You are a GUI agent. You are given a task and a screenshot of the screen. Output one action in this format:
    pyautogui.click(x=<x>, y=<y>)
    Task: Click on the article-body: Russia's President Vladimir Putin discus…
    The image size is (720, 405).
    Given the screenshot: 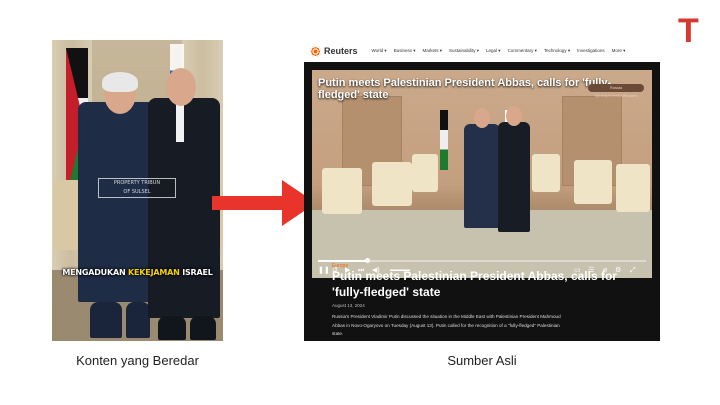 What is the action you would take?
    pyautogui.click(x=446, y=325)
    